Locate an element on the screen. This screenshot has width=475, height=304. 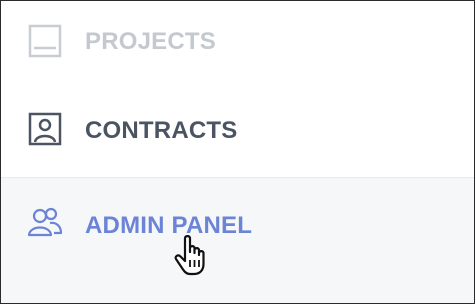
users-icon is located at coordinates (45, 222).